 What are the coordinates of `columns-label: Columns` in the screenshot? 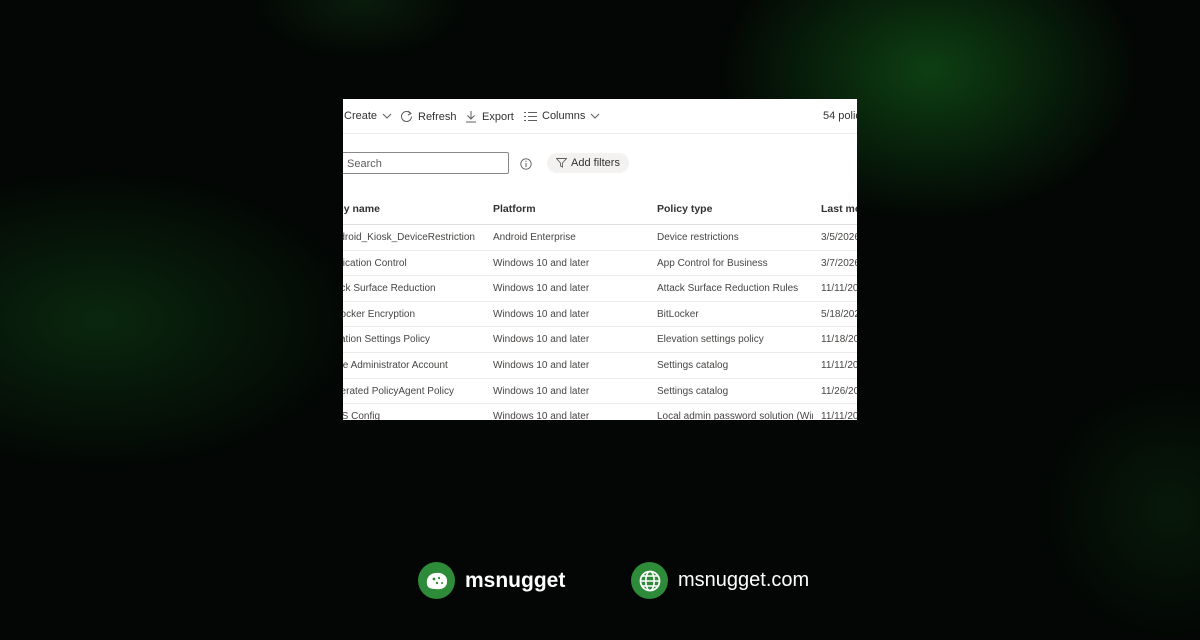 It's located at (564, 116).